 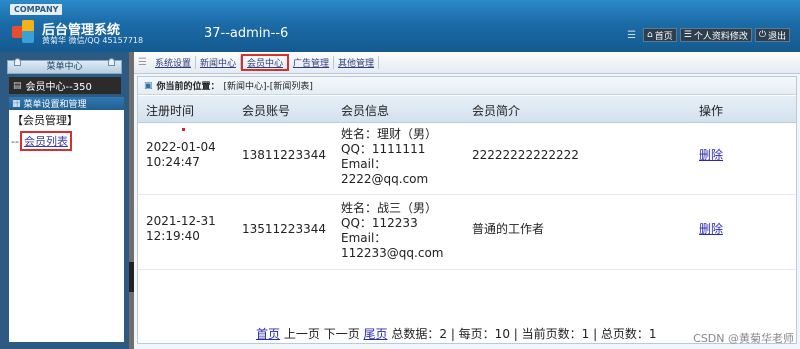 What do you see at coordinates (93, 40) in the screenshot?
I see `system-subtitle: 黄菊华 微信/QQ 45157718` at bounding box center [93, 40].